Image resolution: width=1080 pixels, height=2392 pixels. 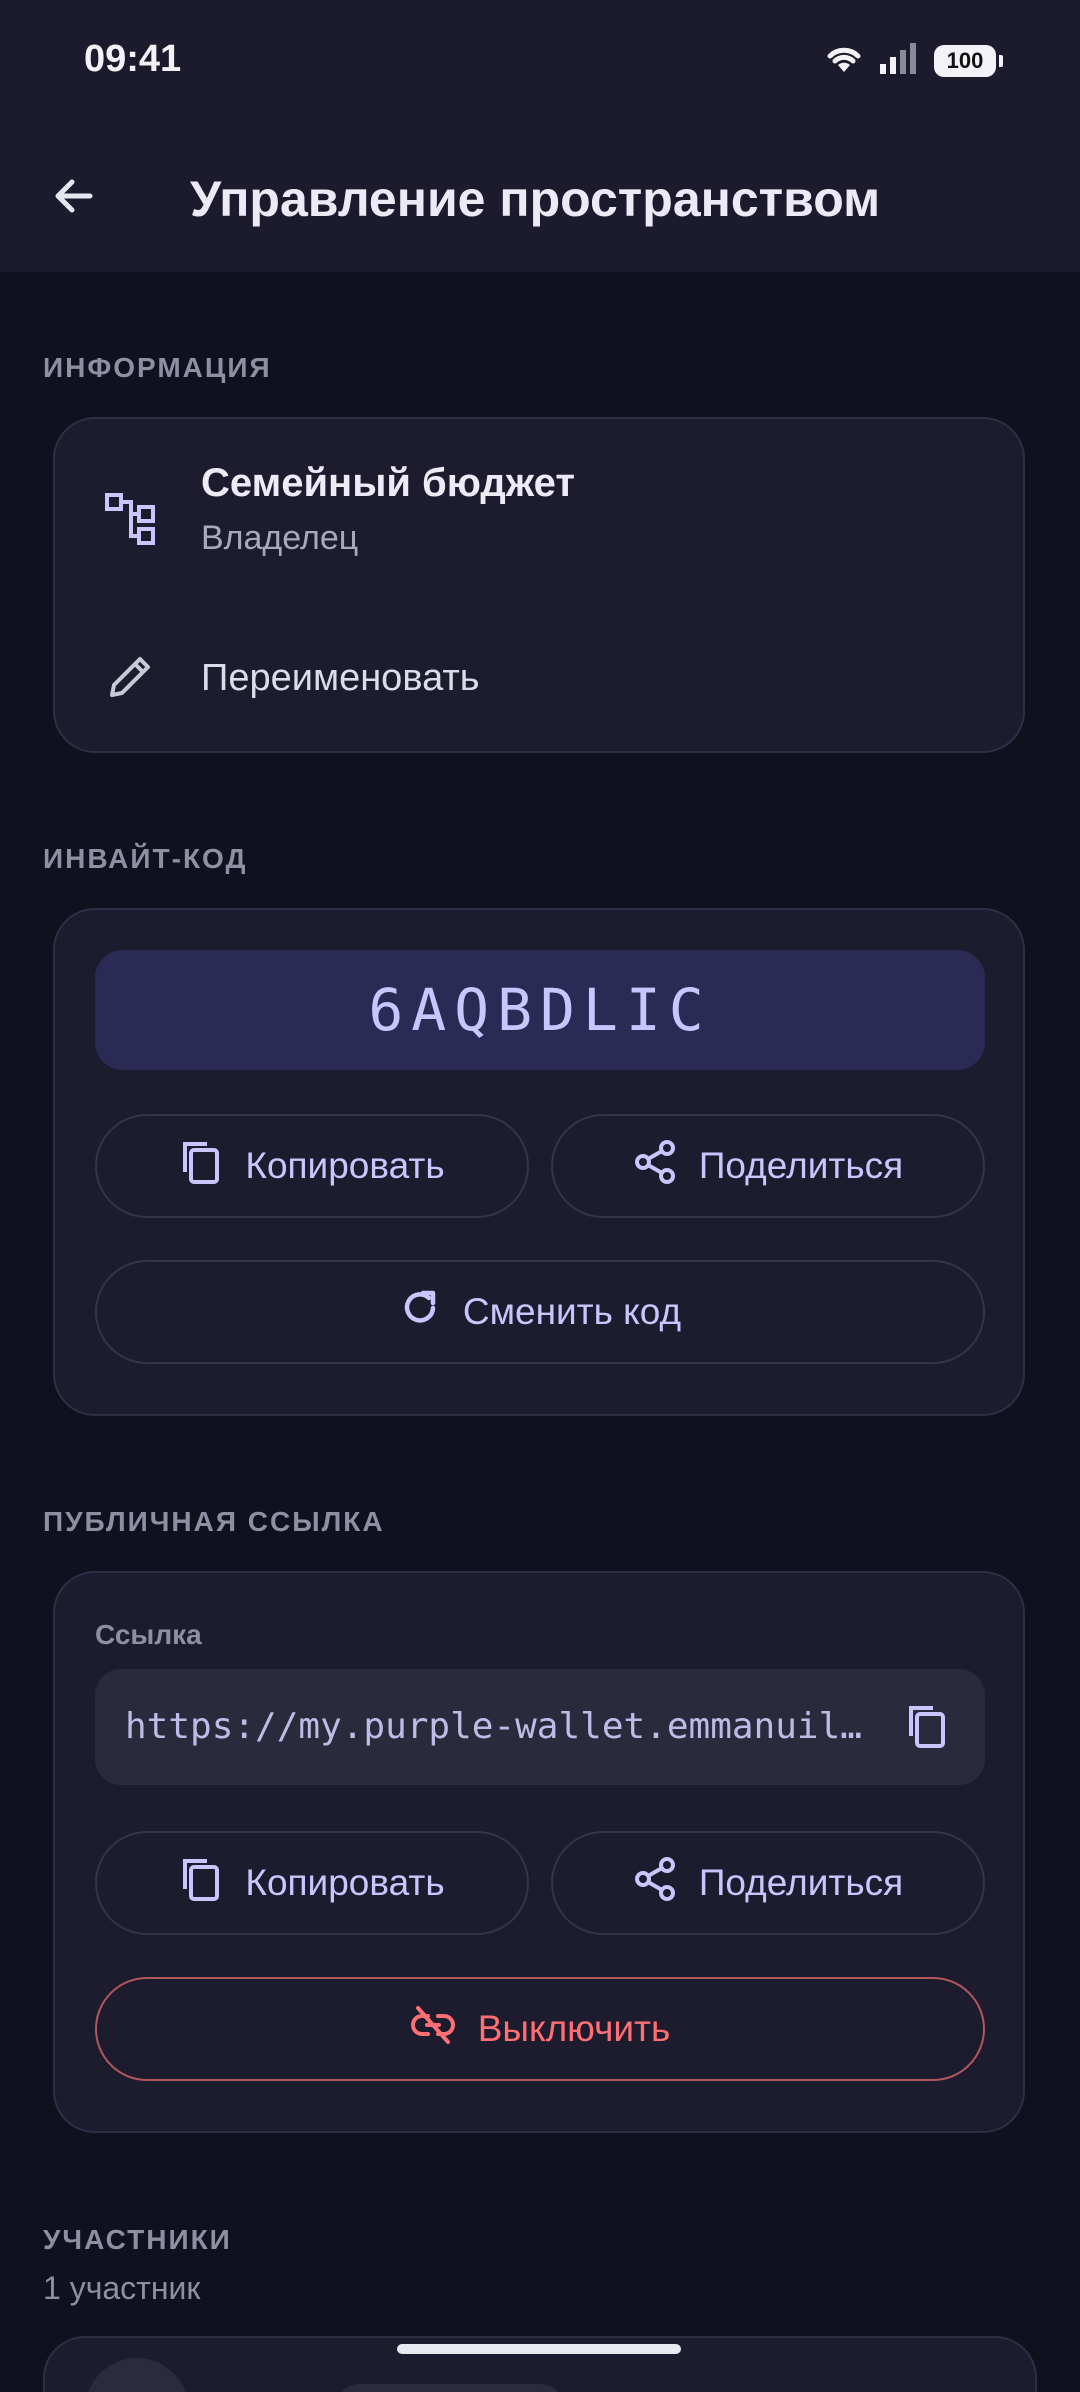 What do you see at coordinates (572, 1311) in the screenshot?
I see `regenerate-code-label: Сменить код` at bounding box center [572, 1311].